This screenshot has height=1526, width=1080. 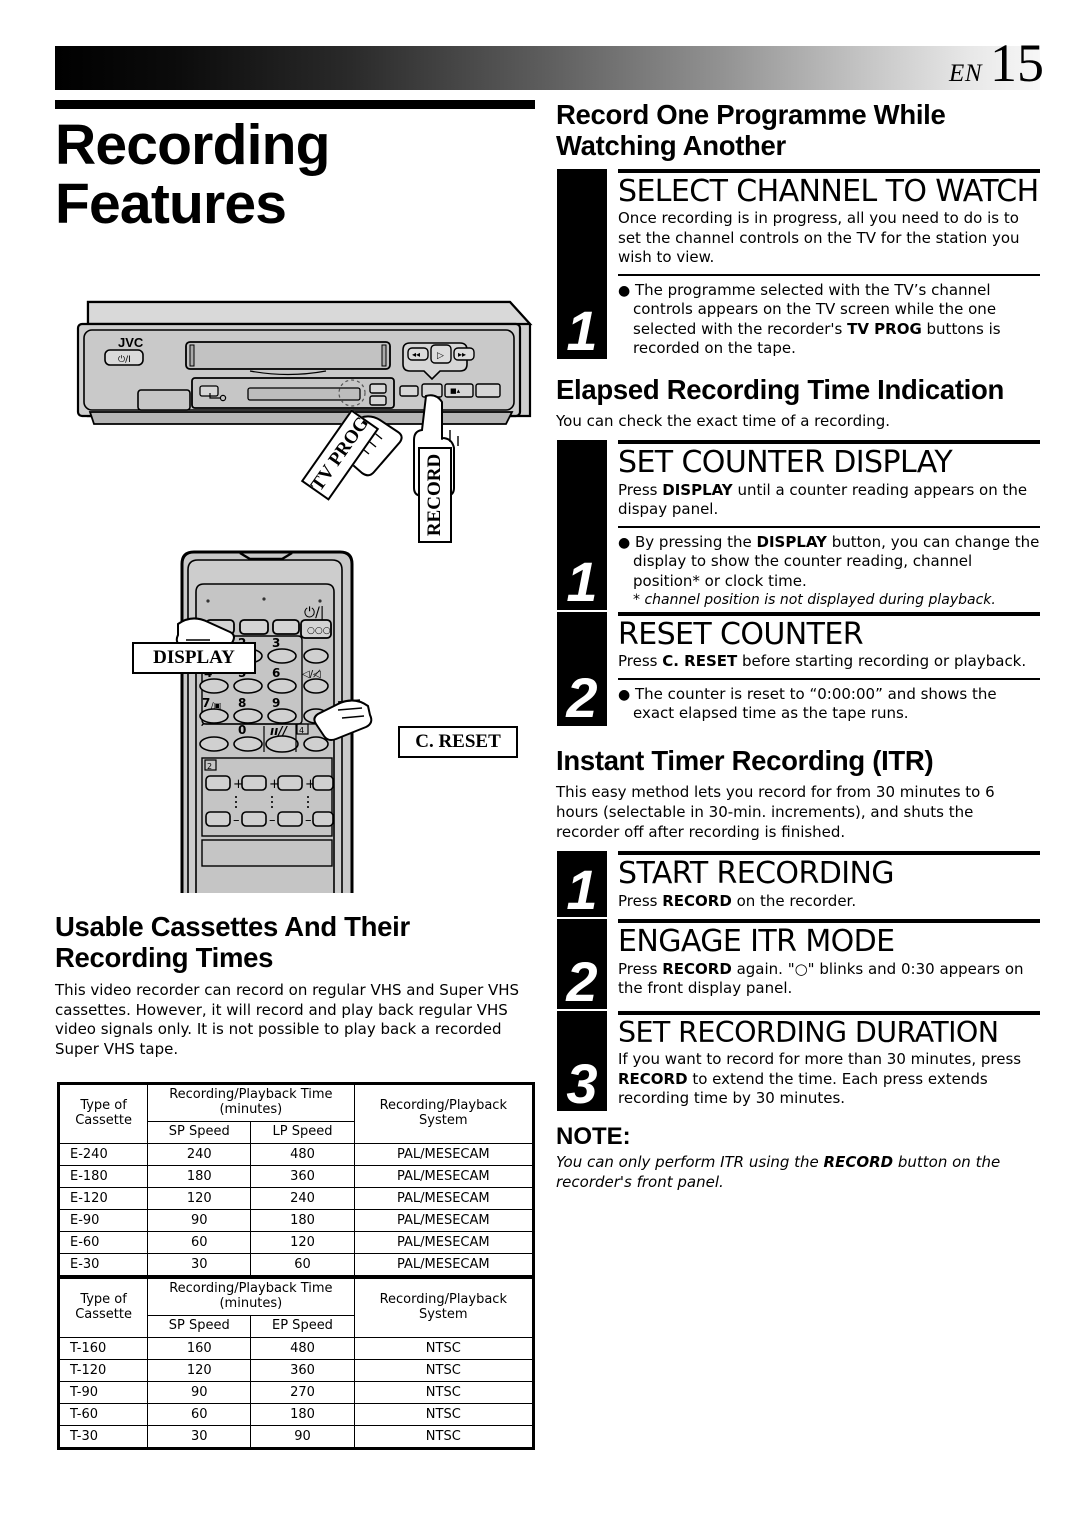 What do you see at coordinates (276, 703) in the screenshot?
I see `key-label-9: 9` at bounding box center [276, 703].